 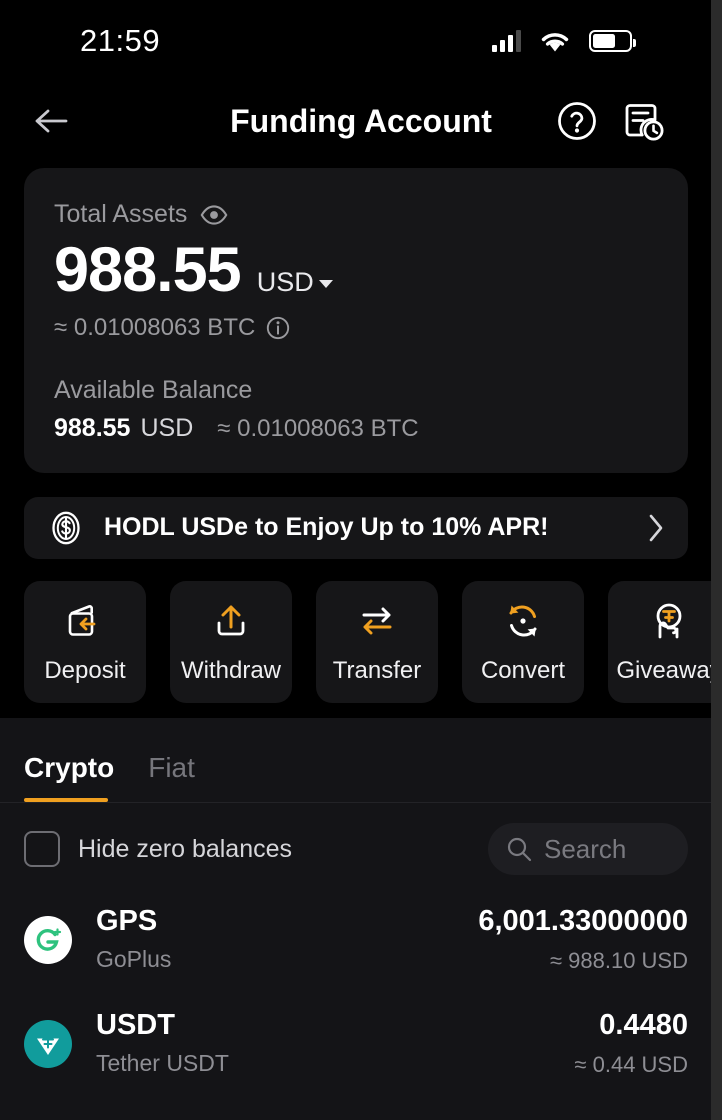 I want to click on action-label: Convert, so click(x=523, y=670).